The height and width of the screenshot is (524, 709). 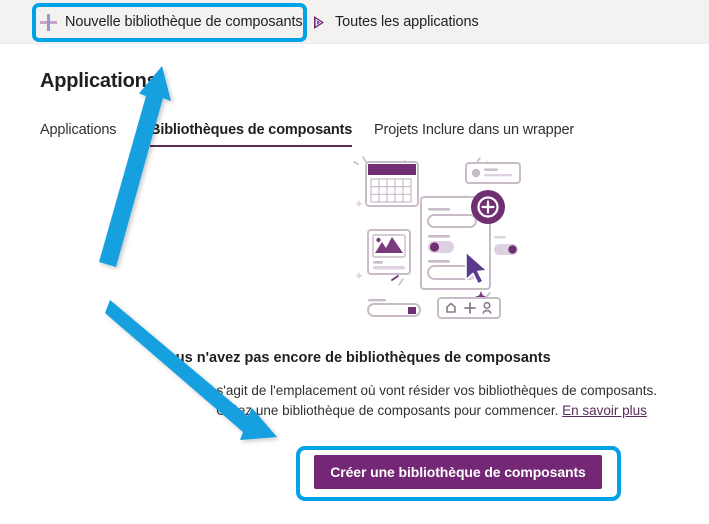 What do you see at coordinates (48, 22) in the screenshot?
I see `plus-icon` at bounding box center [48, 22].